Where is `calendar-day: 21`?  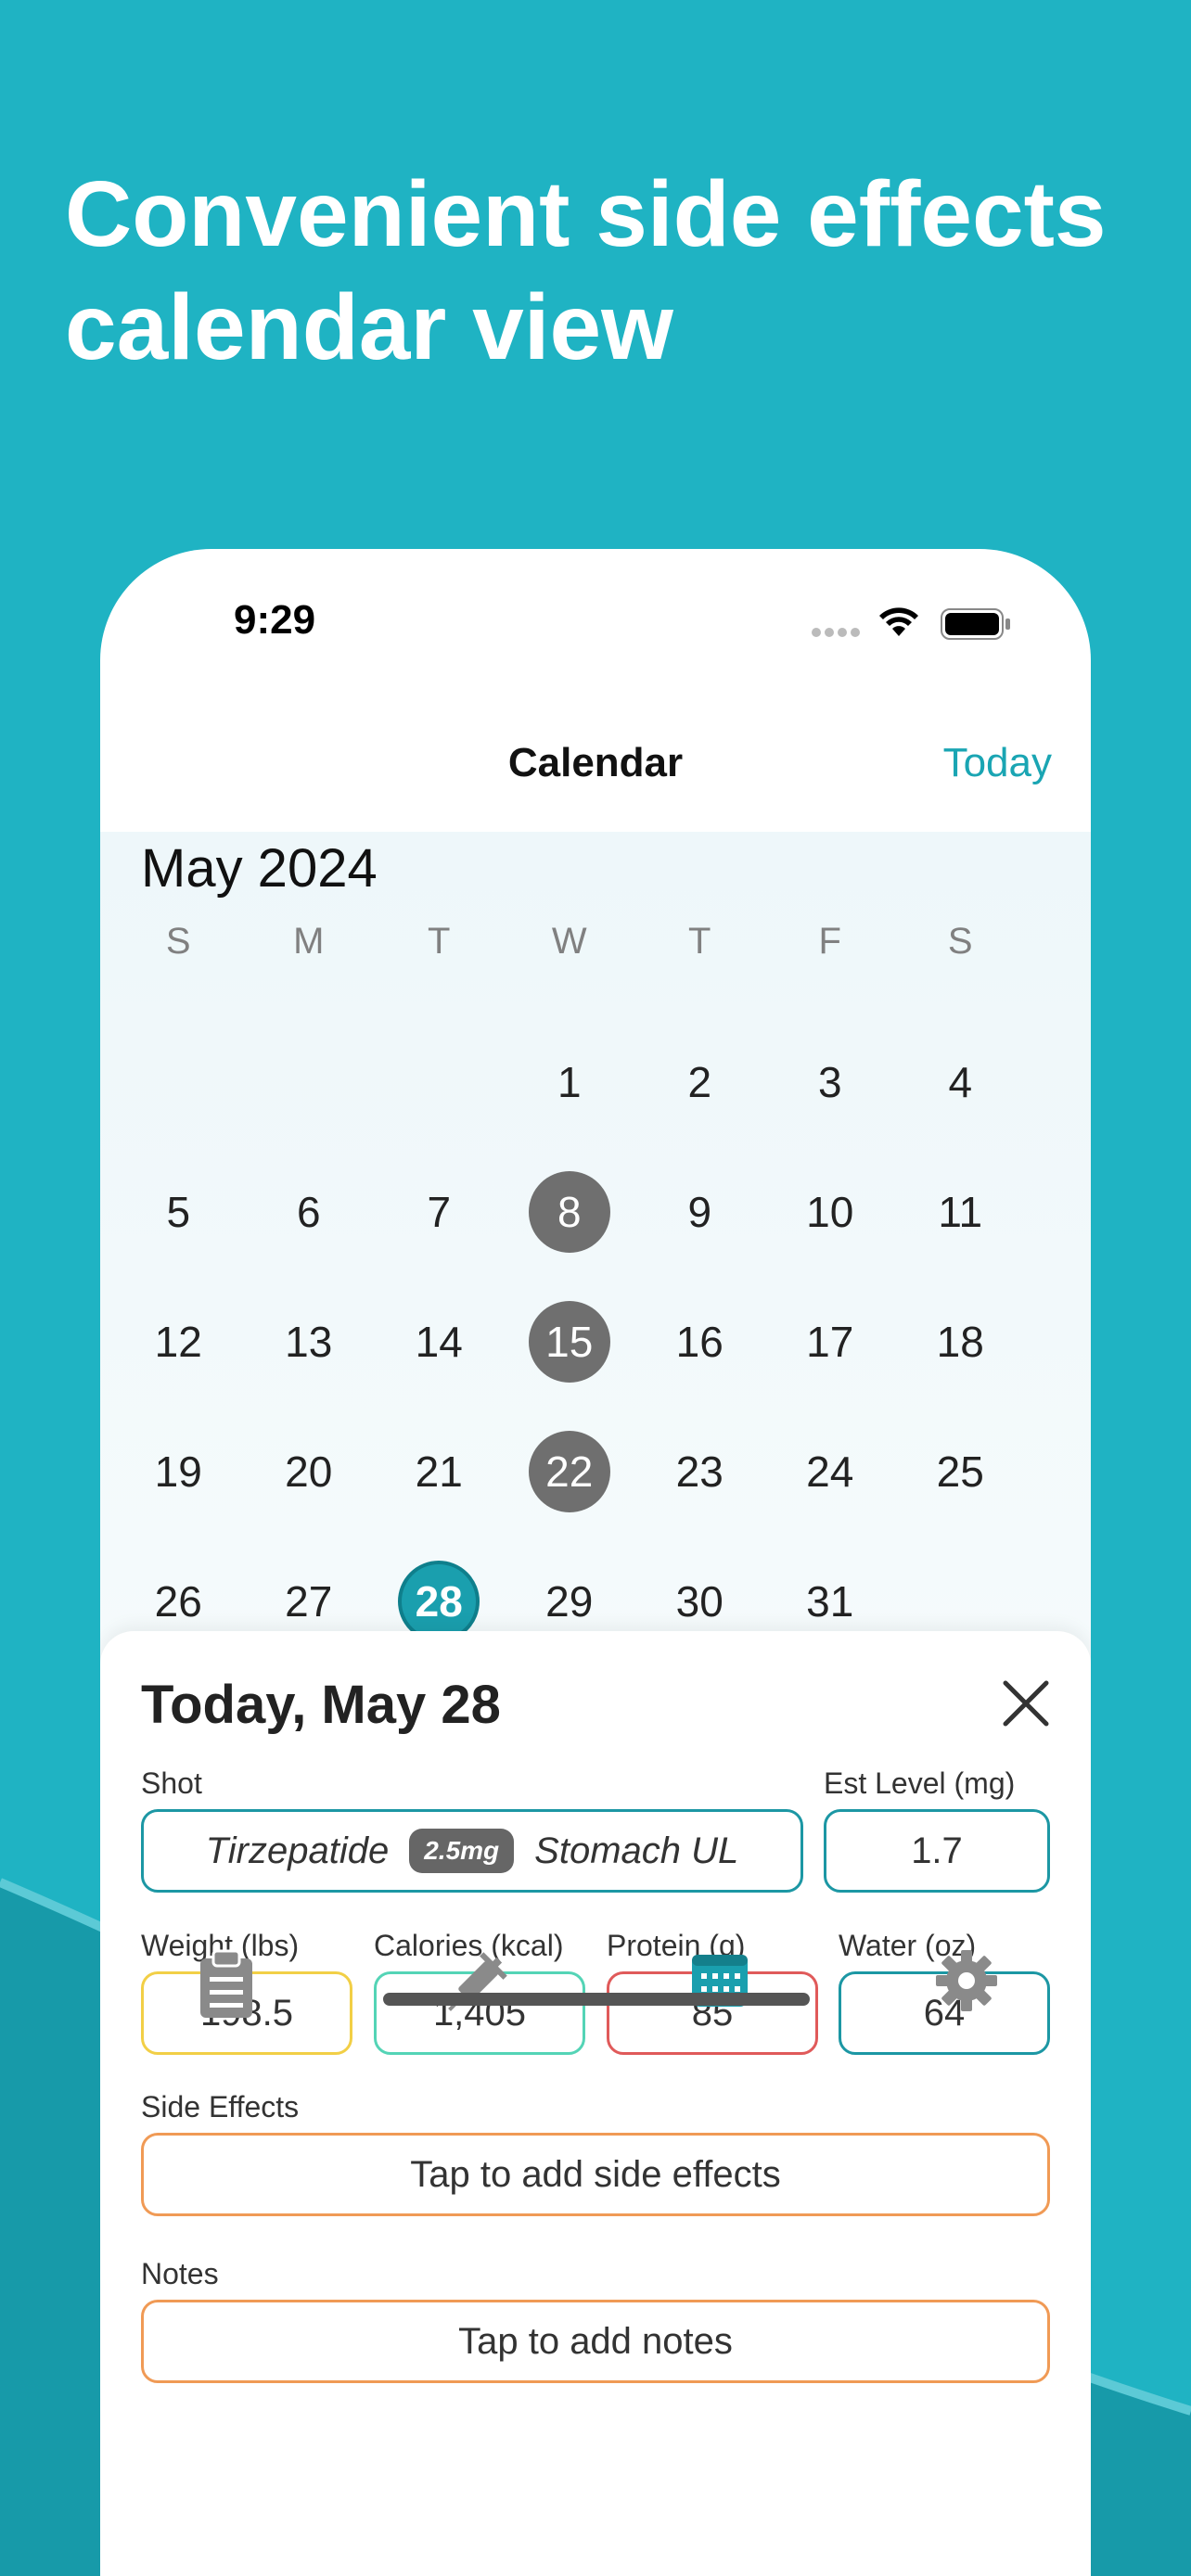 calendar-day: 21 is located at coordinates (439, 1472).